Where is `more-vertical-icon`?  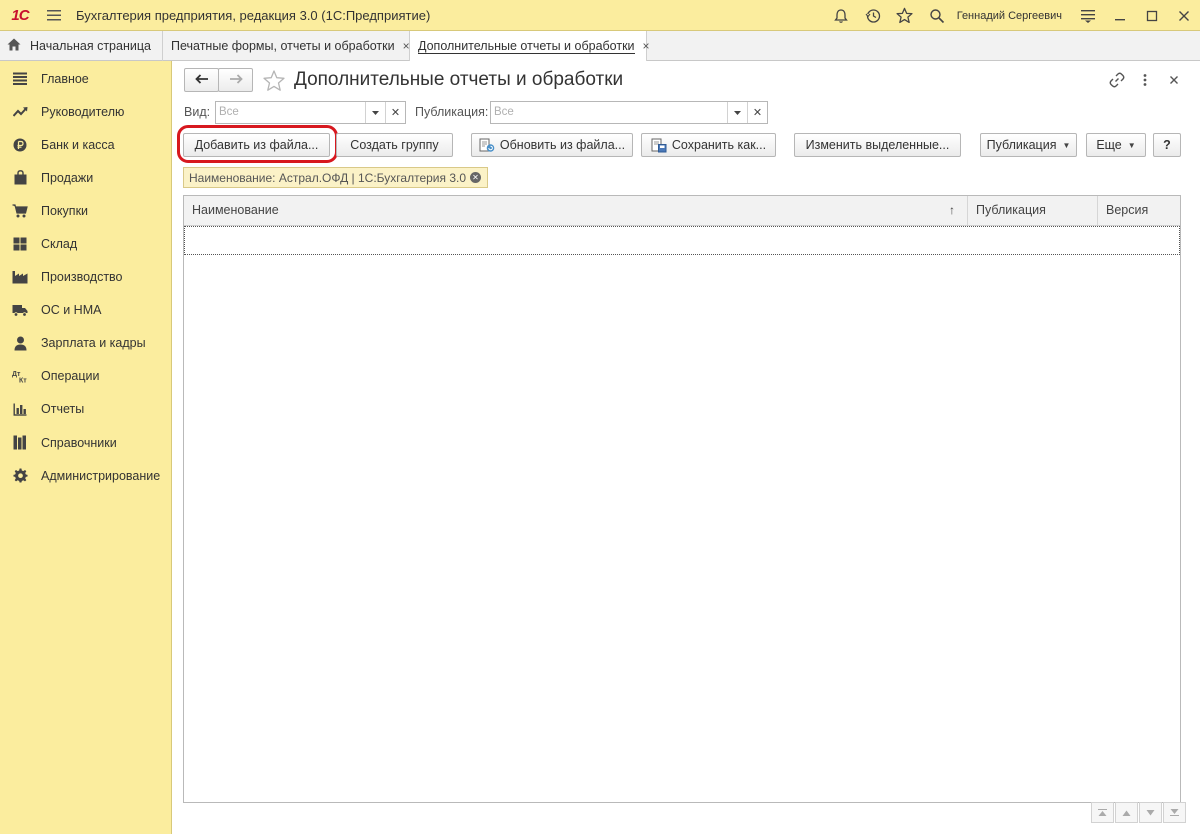 more-vertical-icon is located at coordinates (1145, 80).